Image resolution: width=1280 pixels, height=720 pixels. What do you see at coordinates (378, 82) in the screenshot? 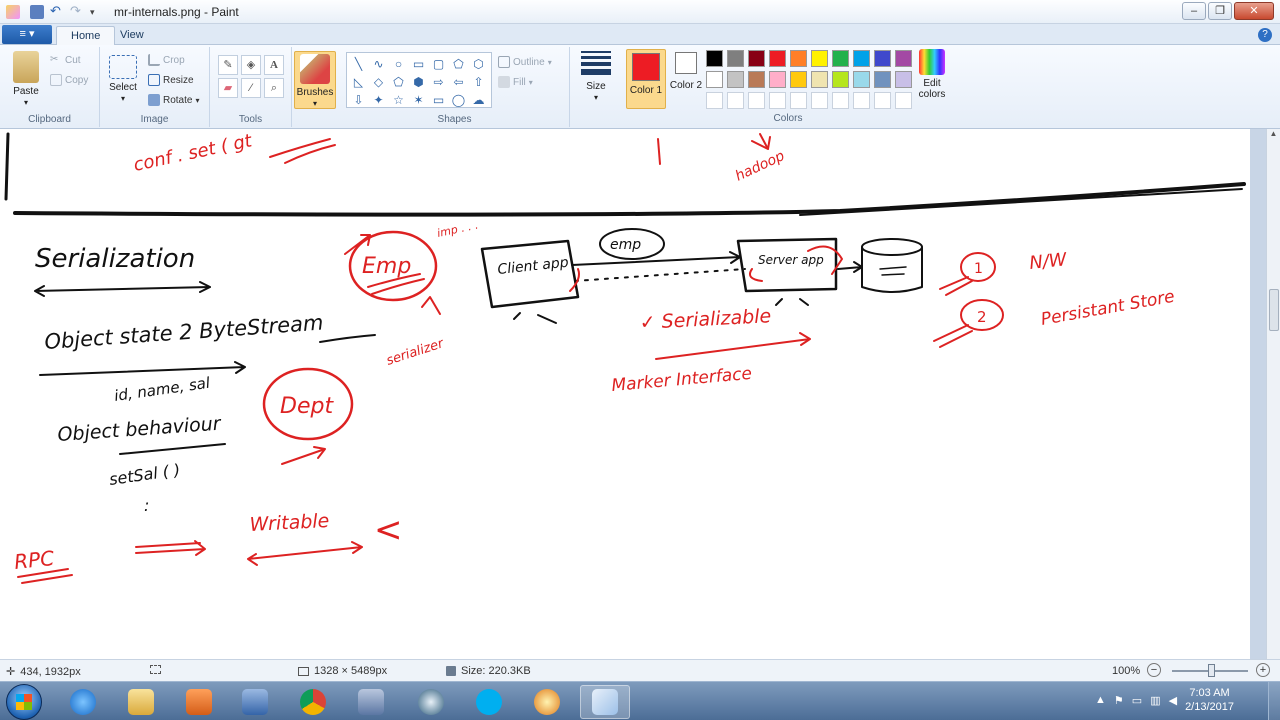
I see `shape-option-icon: ◇` at bounding box center [378, 82].